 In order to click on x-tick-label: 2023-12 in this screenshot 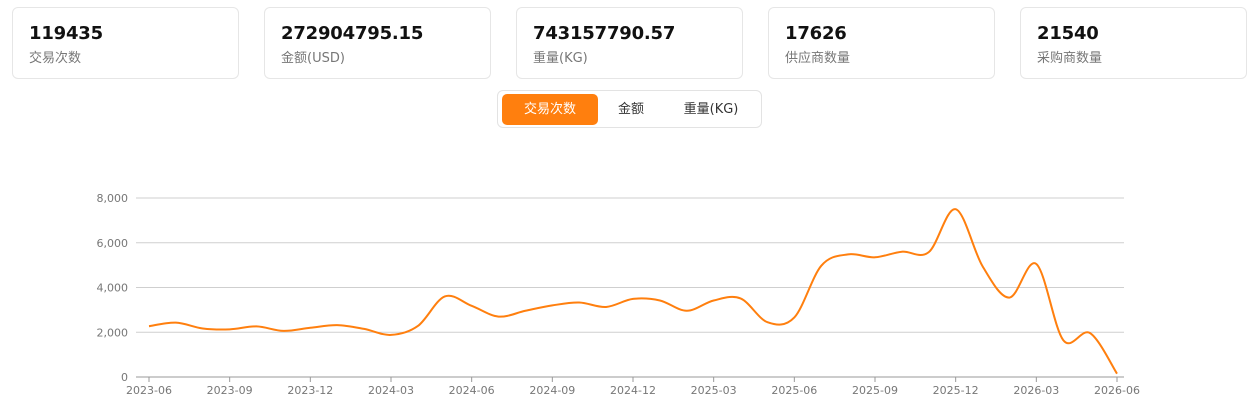, I will do `click(310, 390)`.